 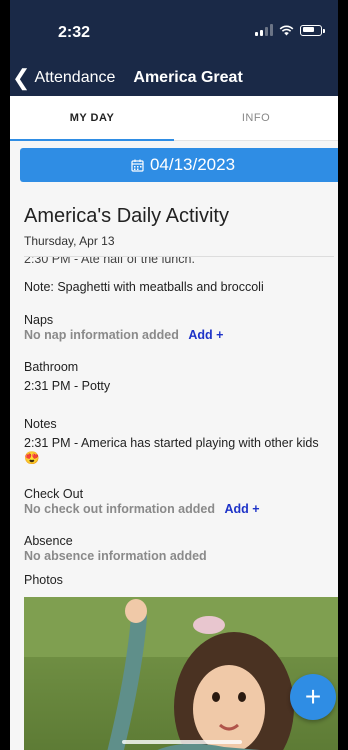 I want to click on checkout-row: No check out information added Add +, so click(x=177, y=509).